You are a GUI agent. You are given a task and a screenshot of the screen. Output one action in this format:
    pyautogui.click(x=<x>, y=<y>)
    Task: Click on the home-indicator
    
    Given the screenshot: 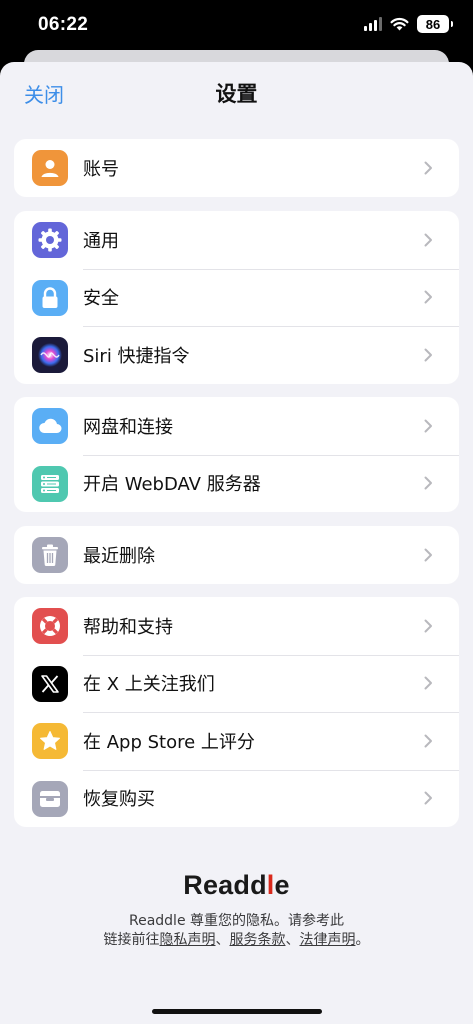 What is the action you would take?
    pyautogui.click(x=237, y=1011)
    